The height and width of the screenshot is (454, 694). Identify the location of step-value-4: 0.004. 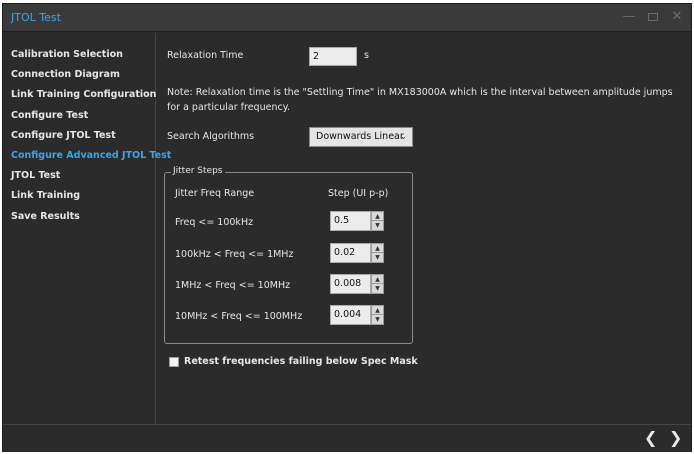
(350, 315).